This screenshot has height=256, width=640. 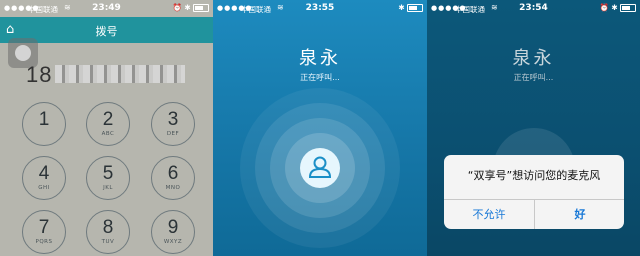 I want to click on key-letters: DEF, so click(x=173, y=134).